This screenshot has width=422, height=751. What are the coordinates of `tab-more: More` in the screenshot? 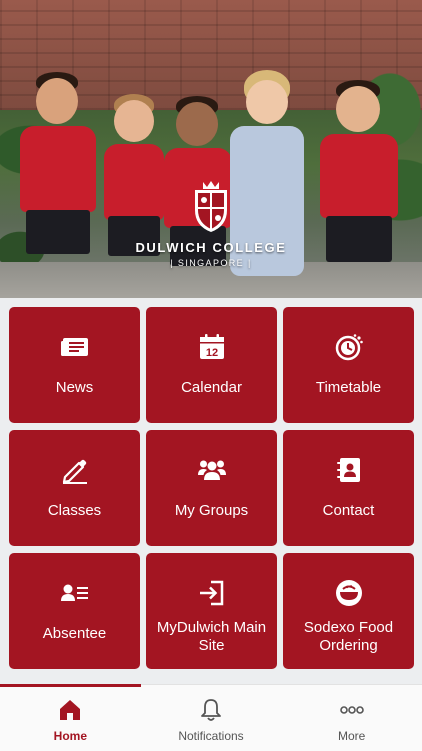 It's located at (351, 718).